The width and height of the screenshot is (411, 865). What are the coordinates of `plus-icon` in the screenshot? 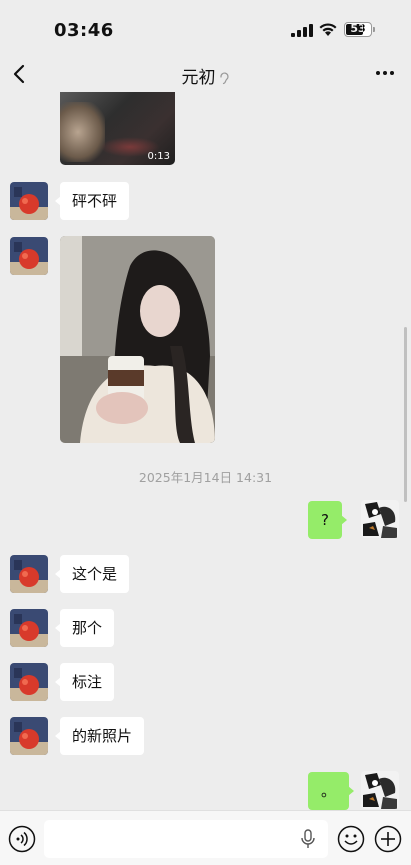 It's located at (388, 839).